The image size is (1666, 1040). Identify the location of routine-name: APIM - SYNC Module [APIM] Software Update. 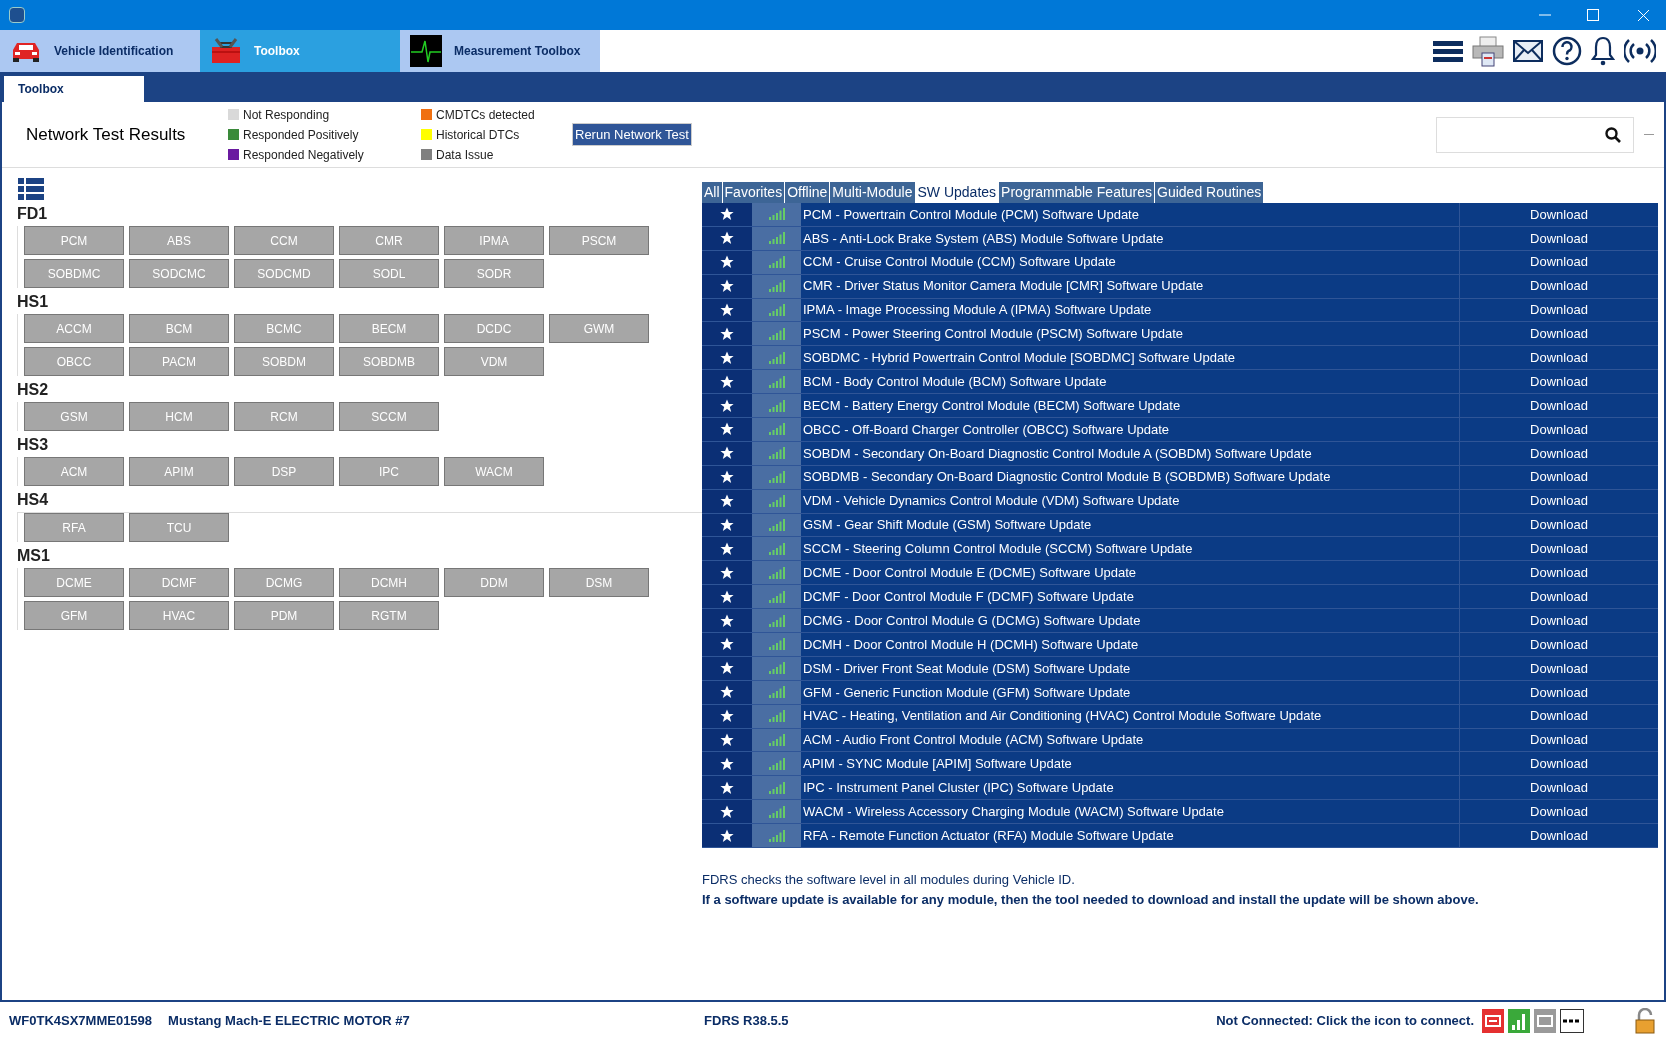
(1130, 764).